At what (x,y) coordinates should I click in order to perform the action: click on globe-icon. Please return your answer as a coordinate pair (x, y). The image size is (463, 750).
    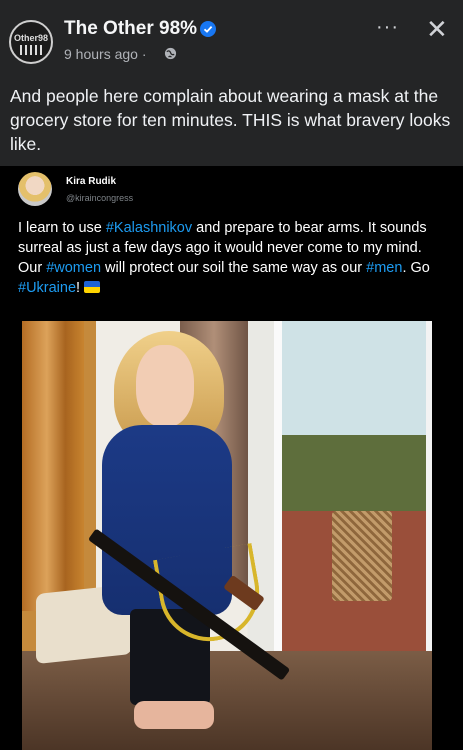
    Looking at the image, I should click on (170, 53).